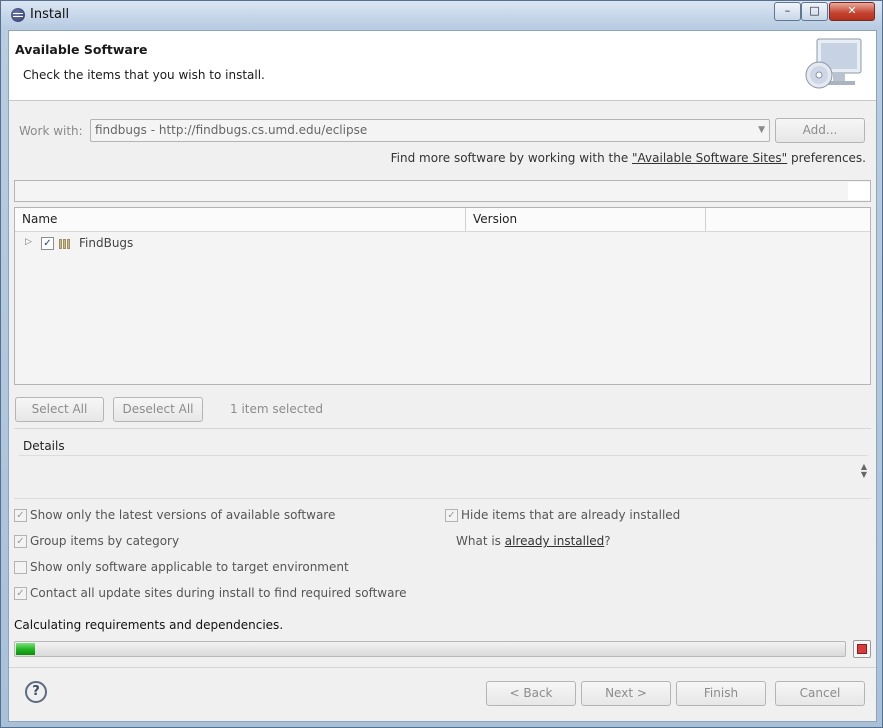 Image resolution: width=883 pixels, height=728 pixels. What do you see at coordinates (44, 446) in the screenshot?
I see `details-label: Details` at bounding box center [44, 446].